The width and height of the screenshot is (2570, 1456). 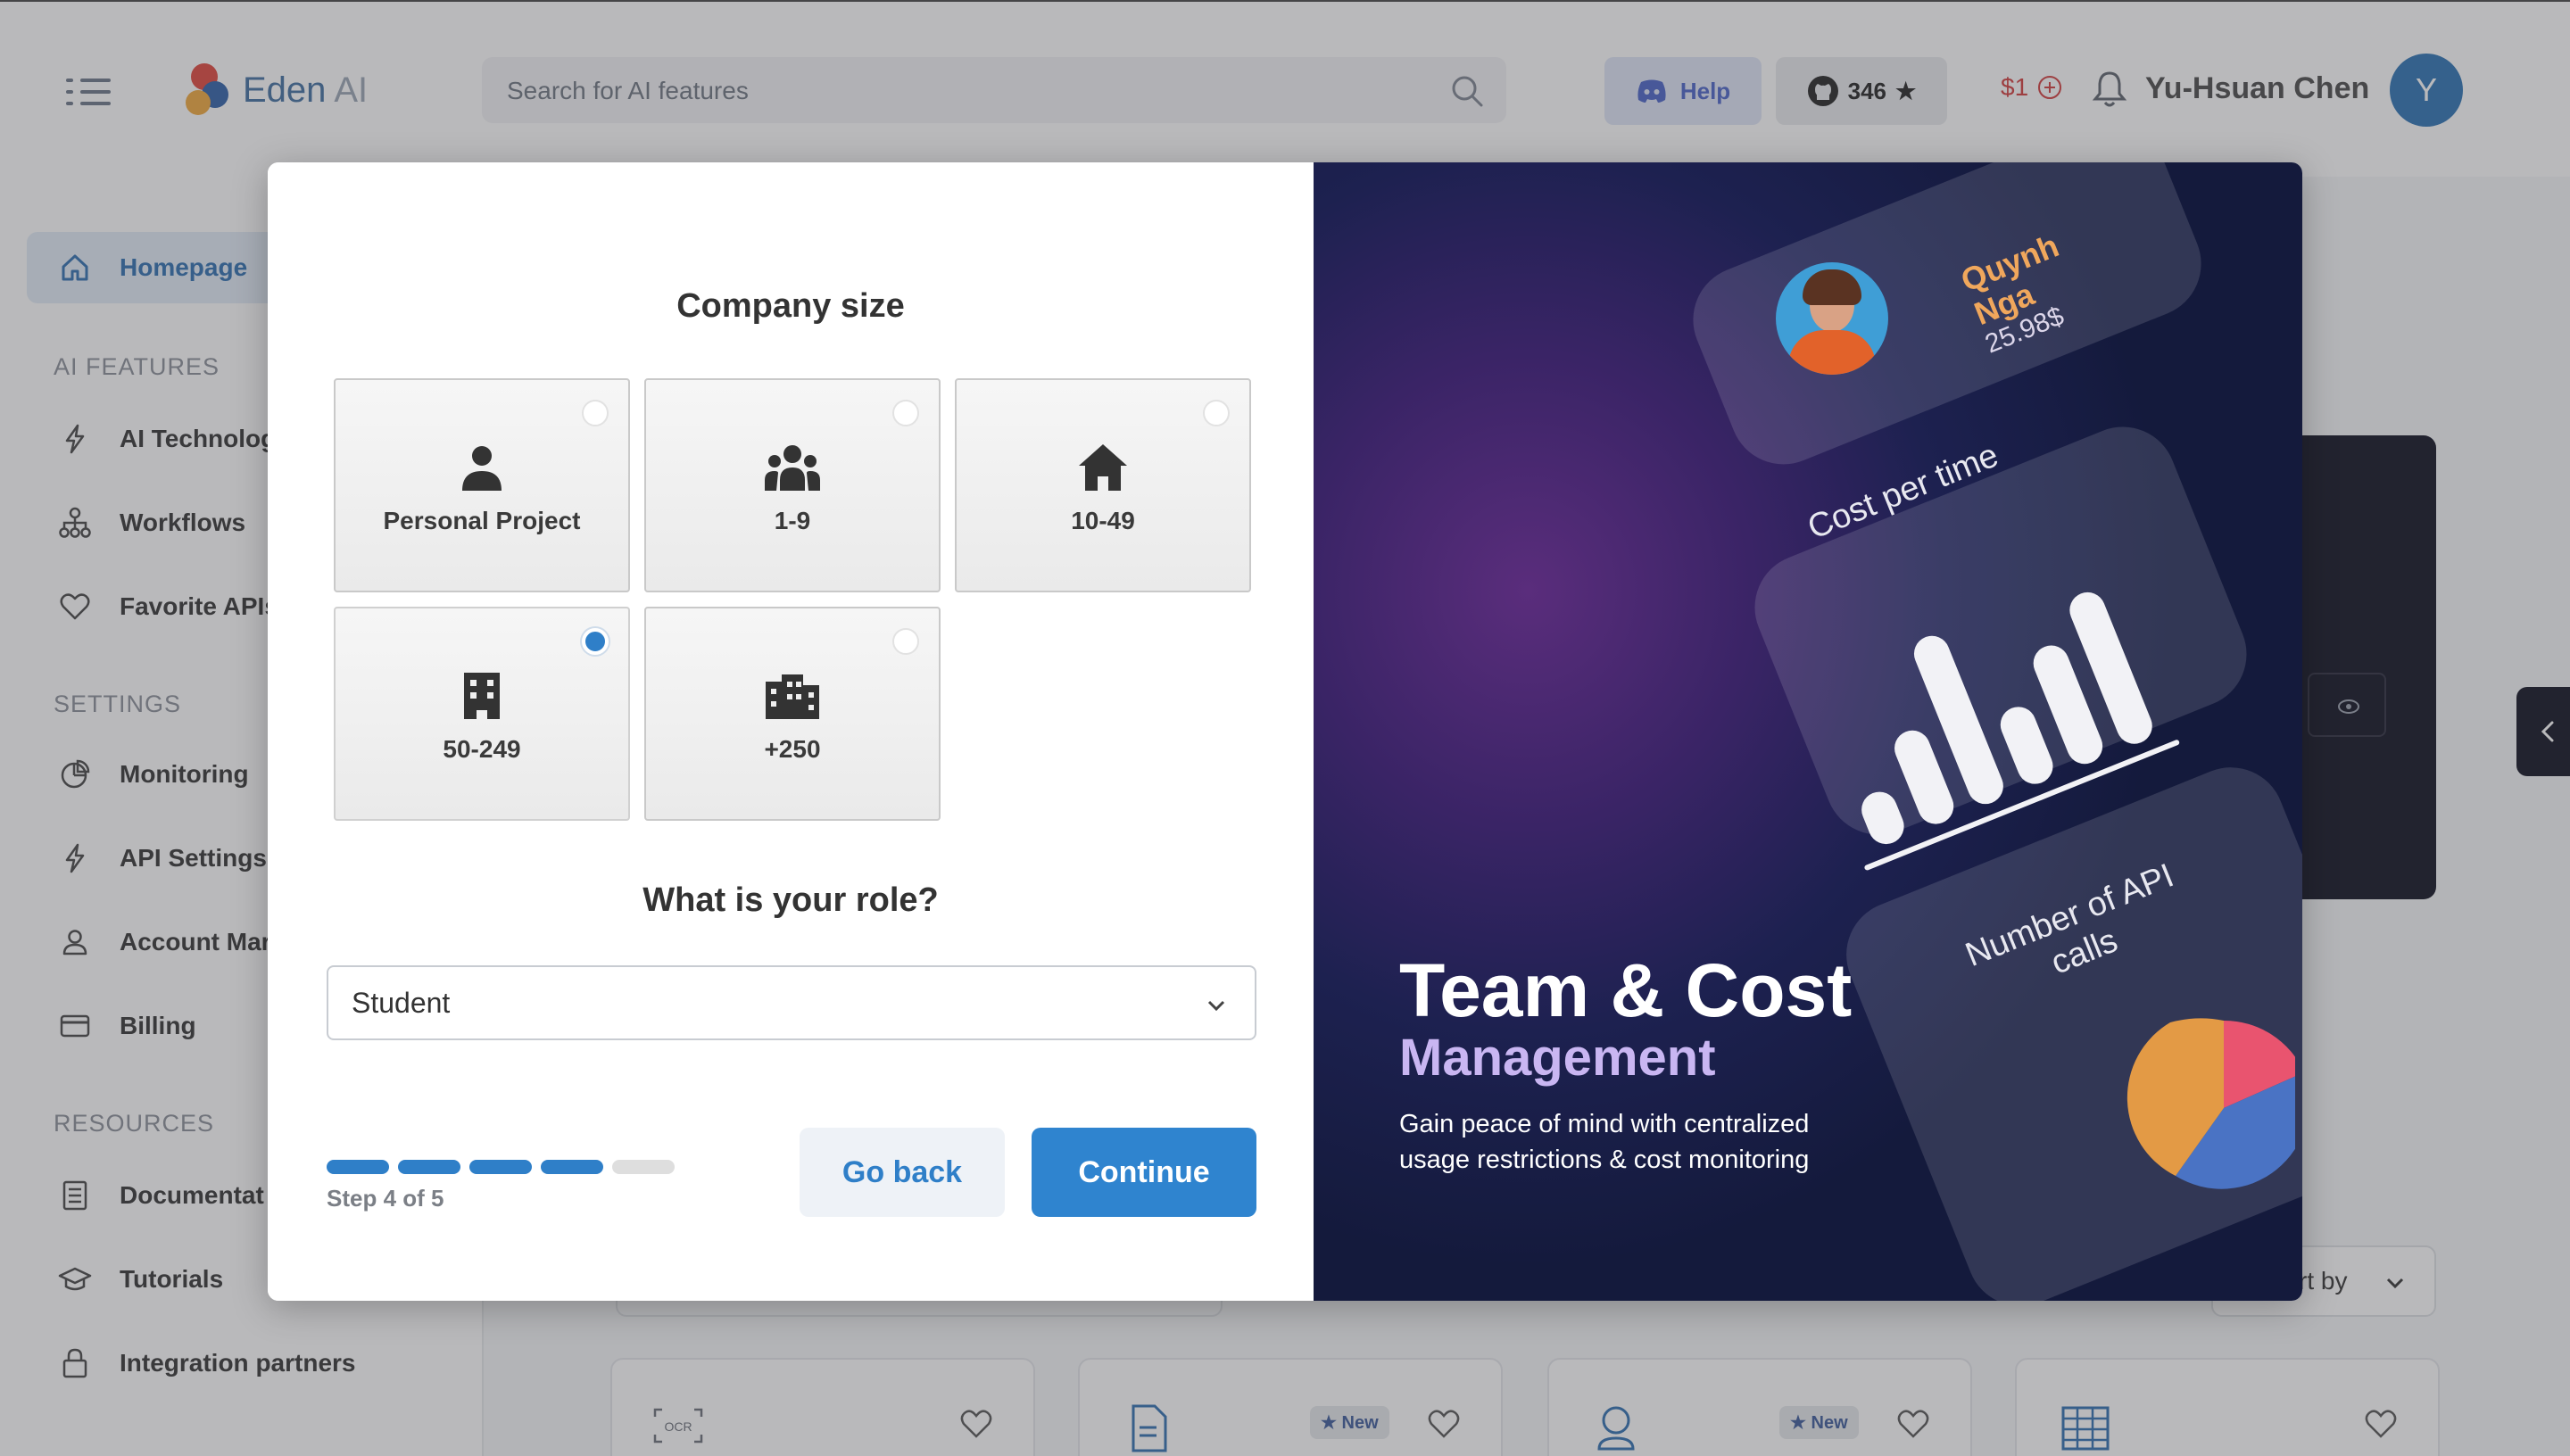 What do you see at coordinates (792, 697) in the screenshot?
I see `city-icon` at bounding box center [792, 697].